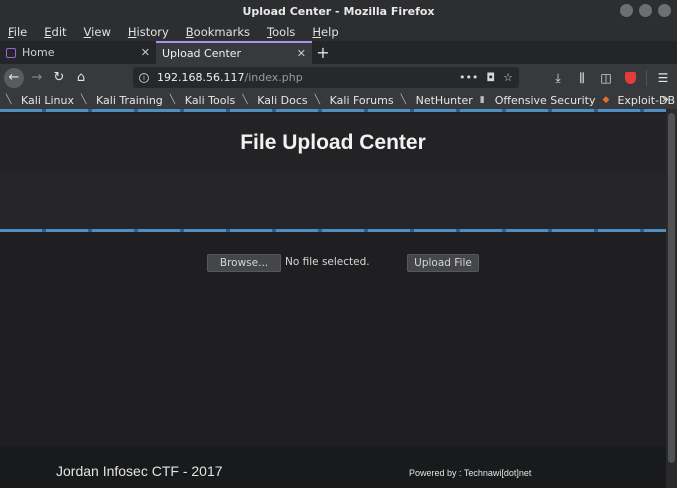  What do you see at coordinates (333, 230) in the screenshot?
I see `bottom-stripe` at bounding box center [333, 230].